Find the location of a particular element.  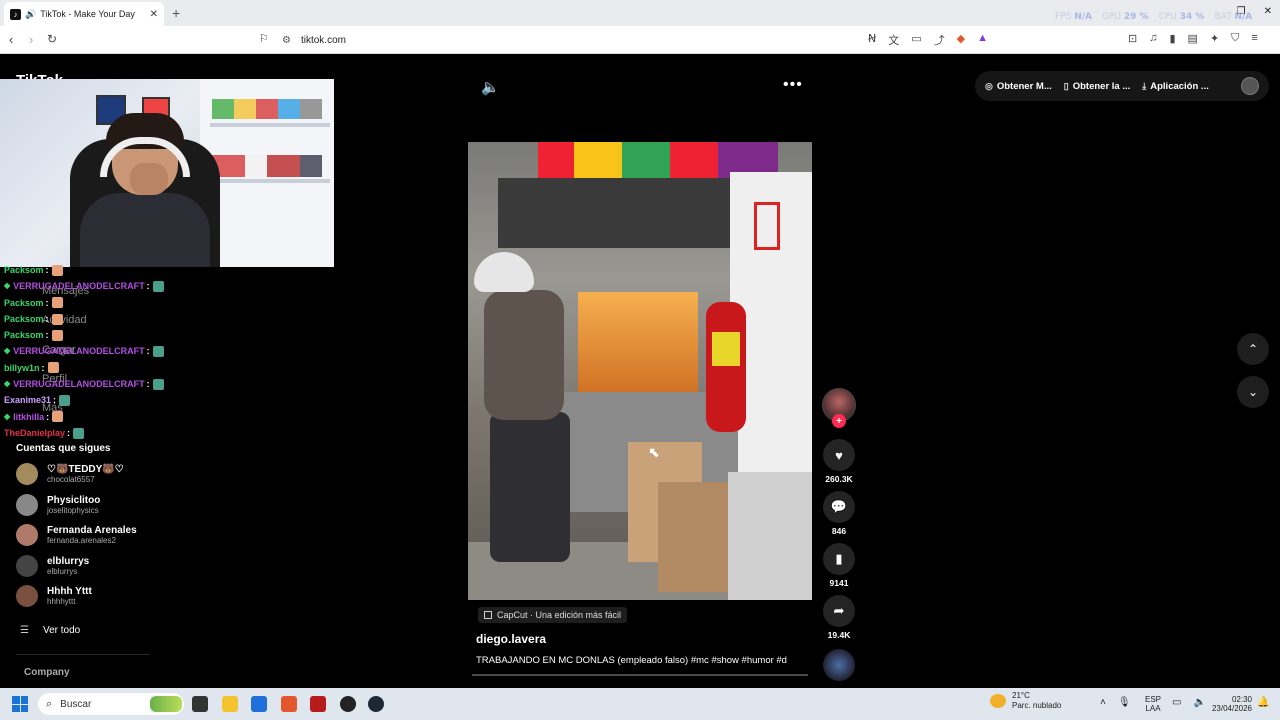

following-account: ♡🐻TEDDY🐻♡ chocolat6557 is located at coordinates (70, 474).